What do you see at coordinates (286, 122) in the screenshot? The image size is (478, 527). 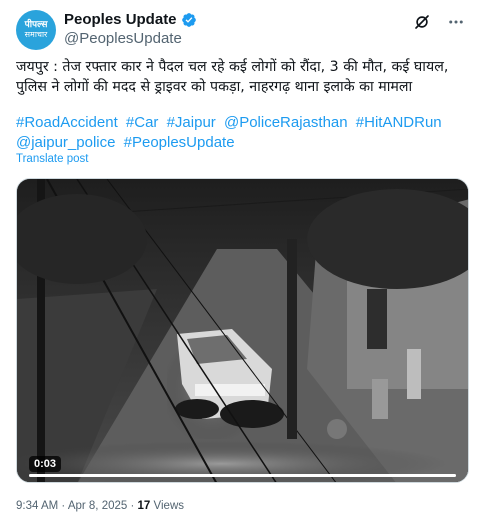 I see `mention-link: @PoliceRajasthan` at bounding box center [286, 122].